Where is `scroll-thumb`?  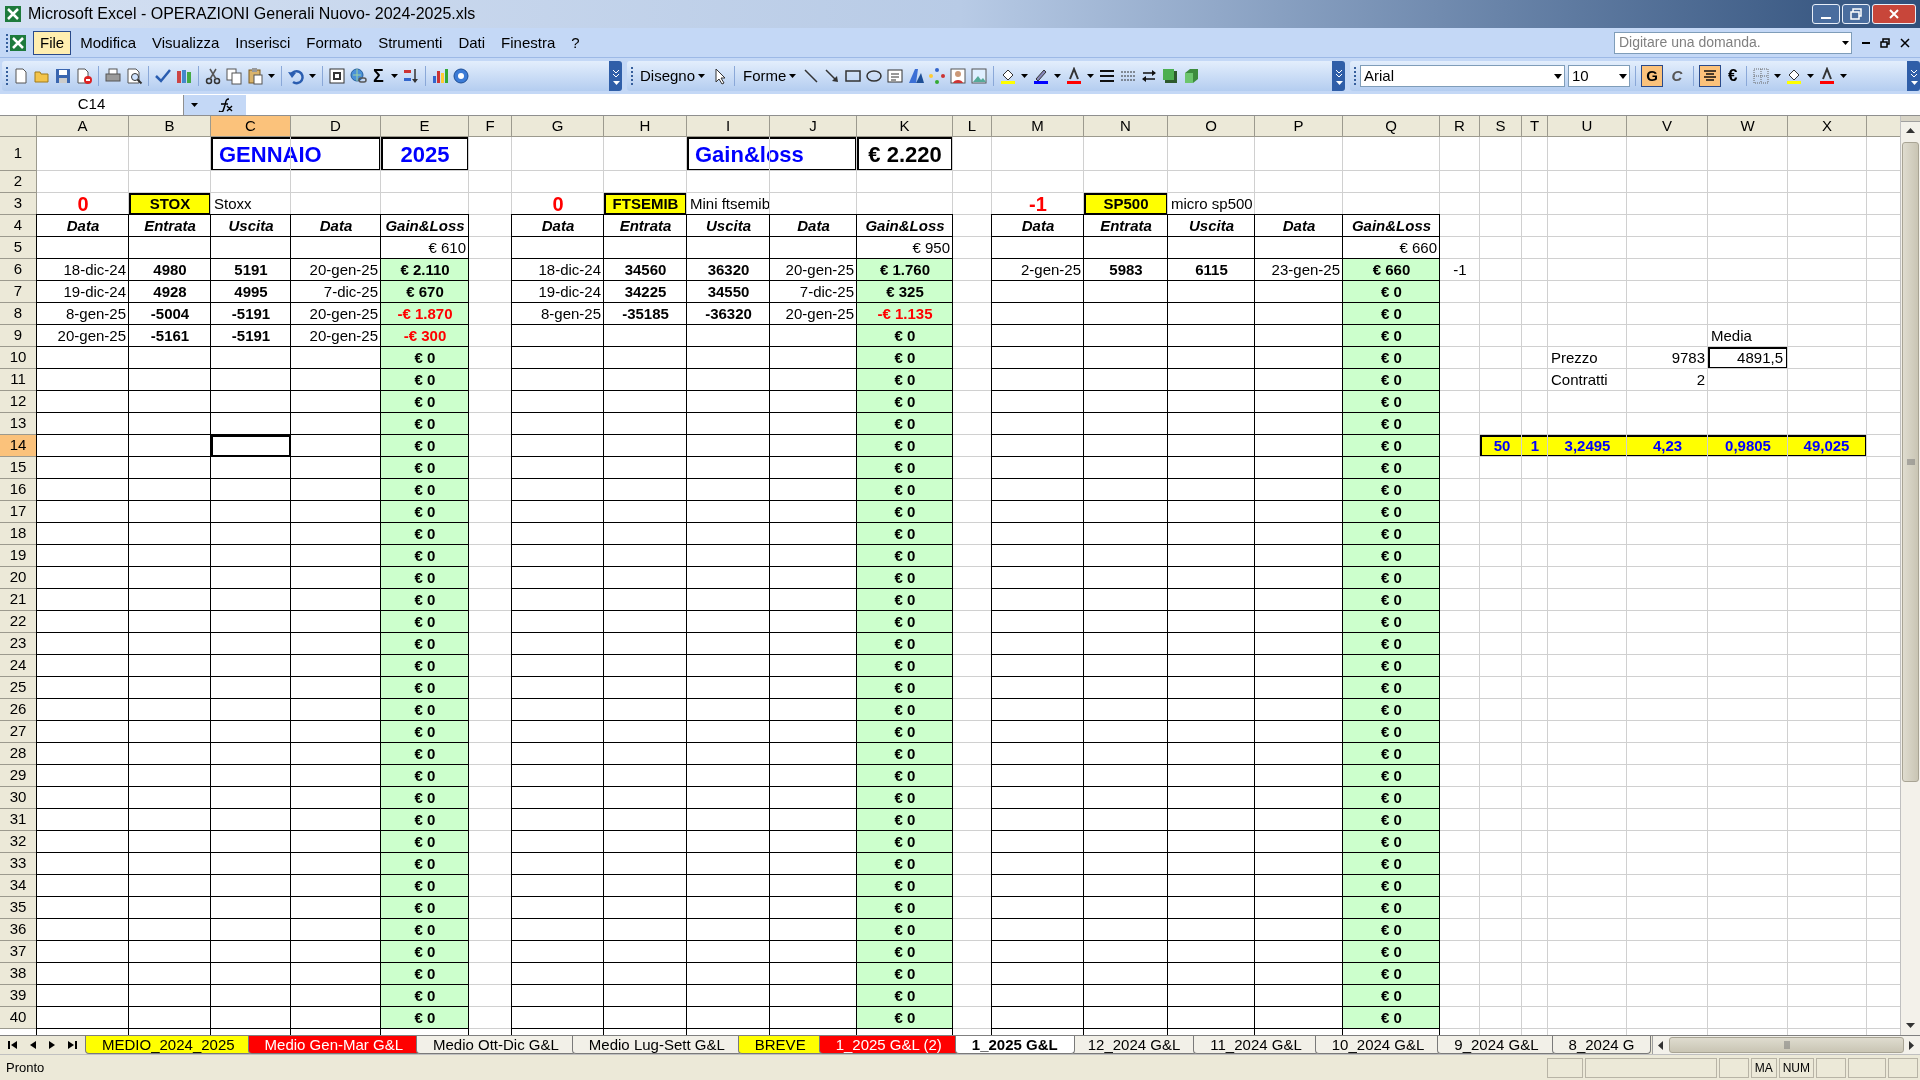 scroll-thumb is located at coordinates (1910, 462).